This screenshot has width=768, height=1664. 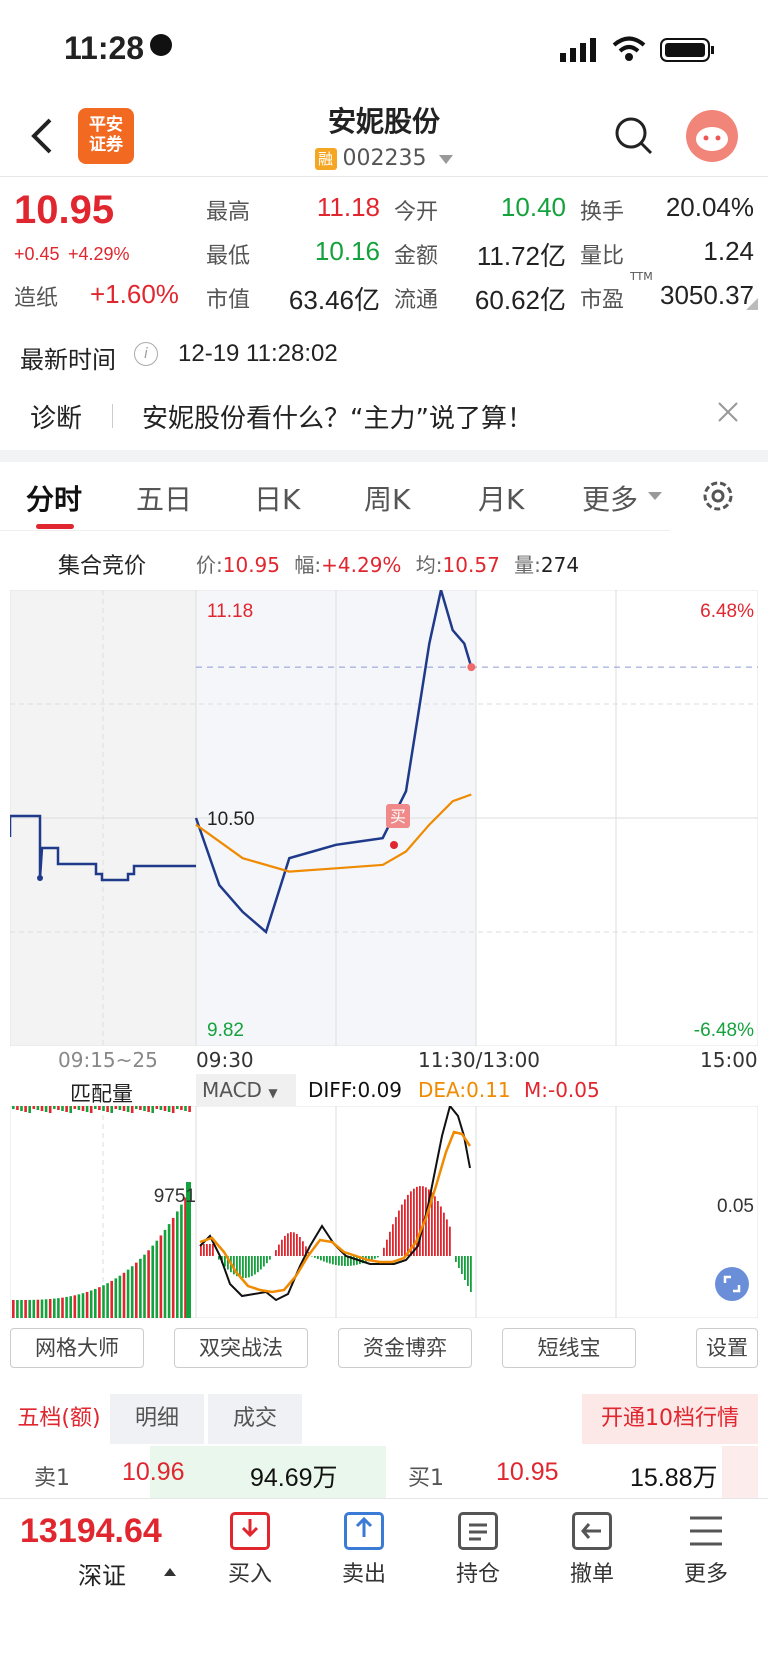 I want to click on label-turnover: 换手, so click(x=602, y=210).